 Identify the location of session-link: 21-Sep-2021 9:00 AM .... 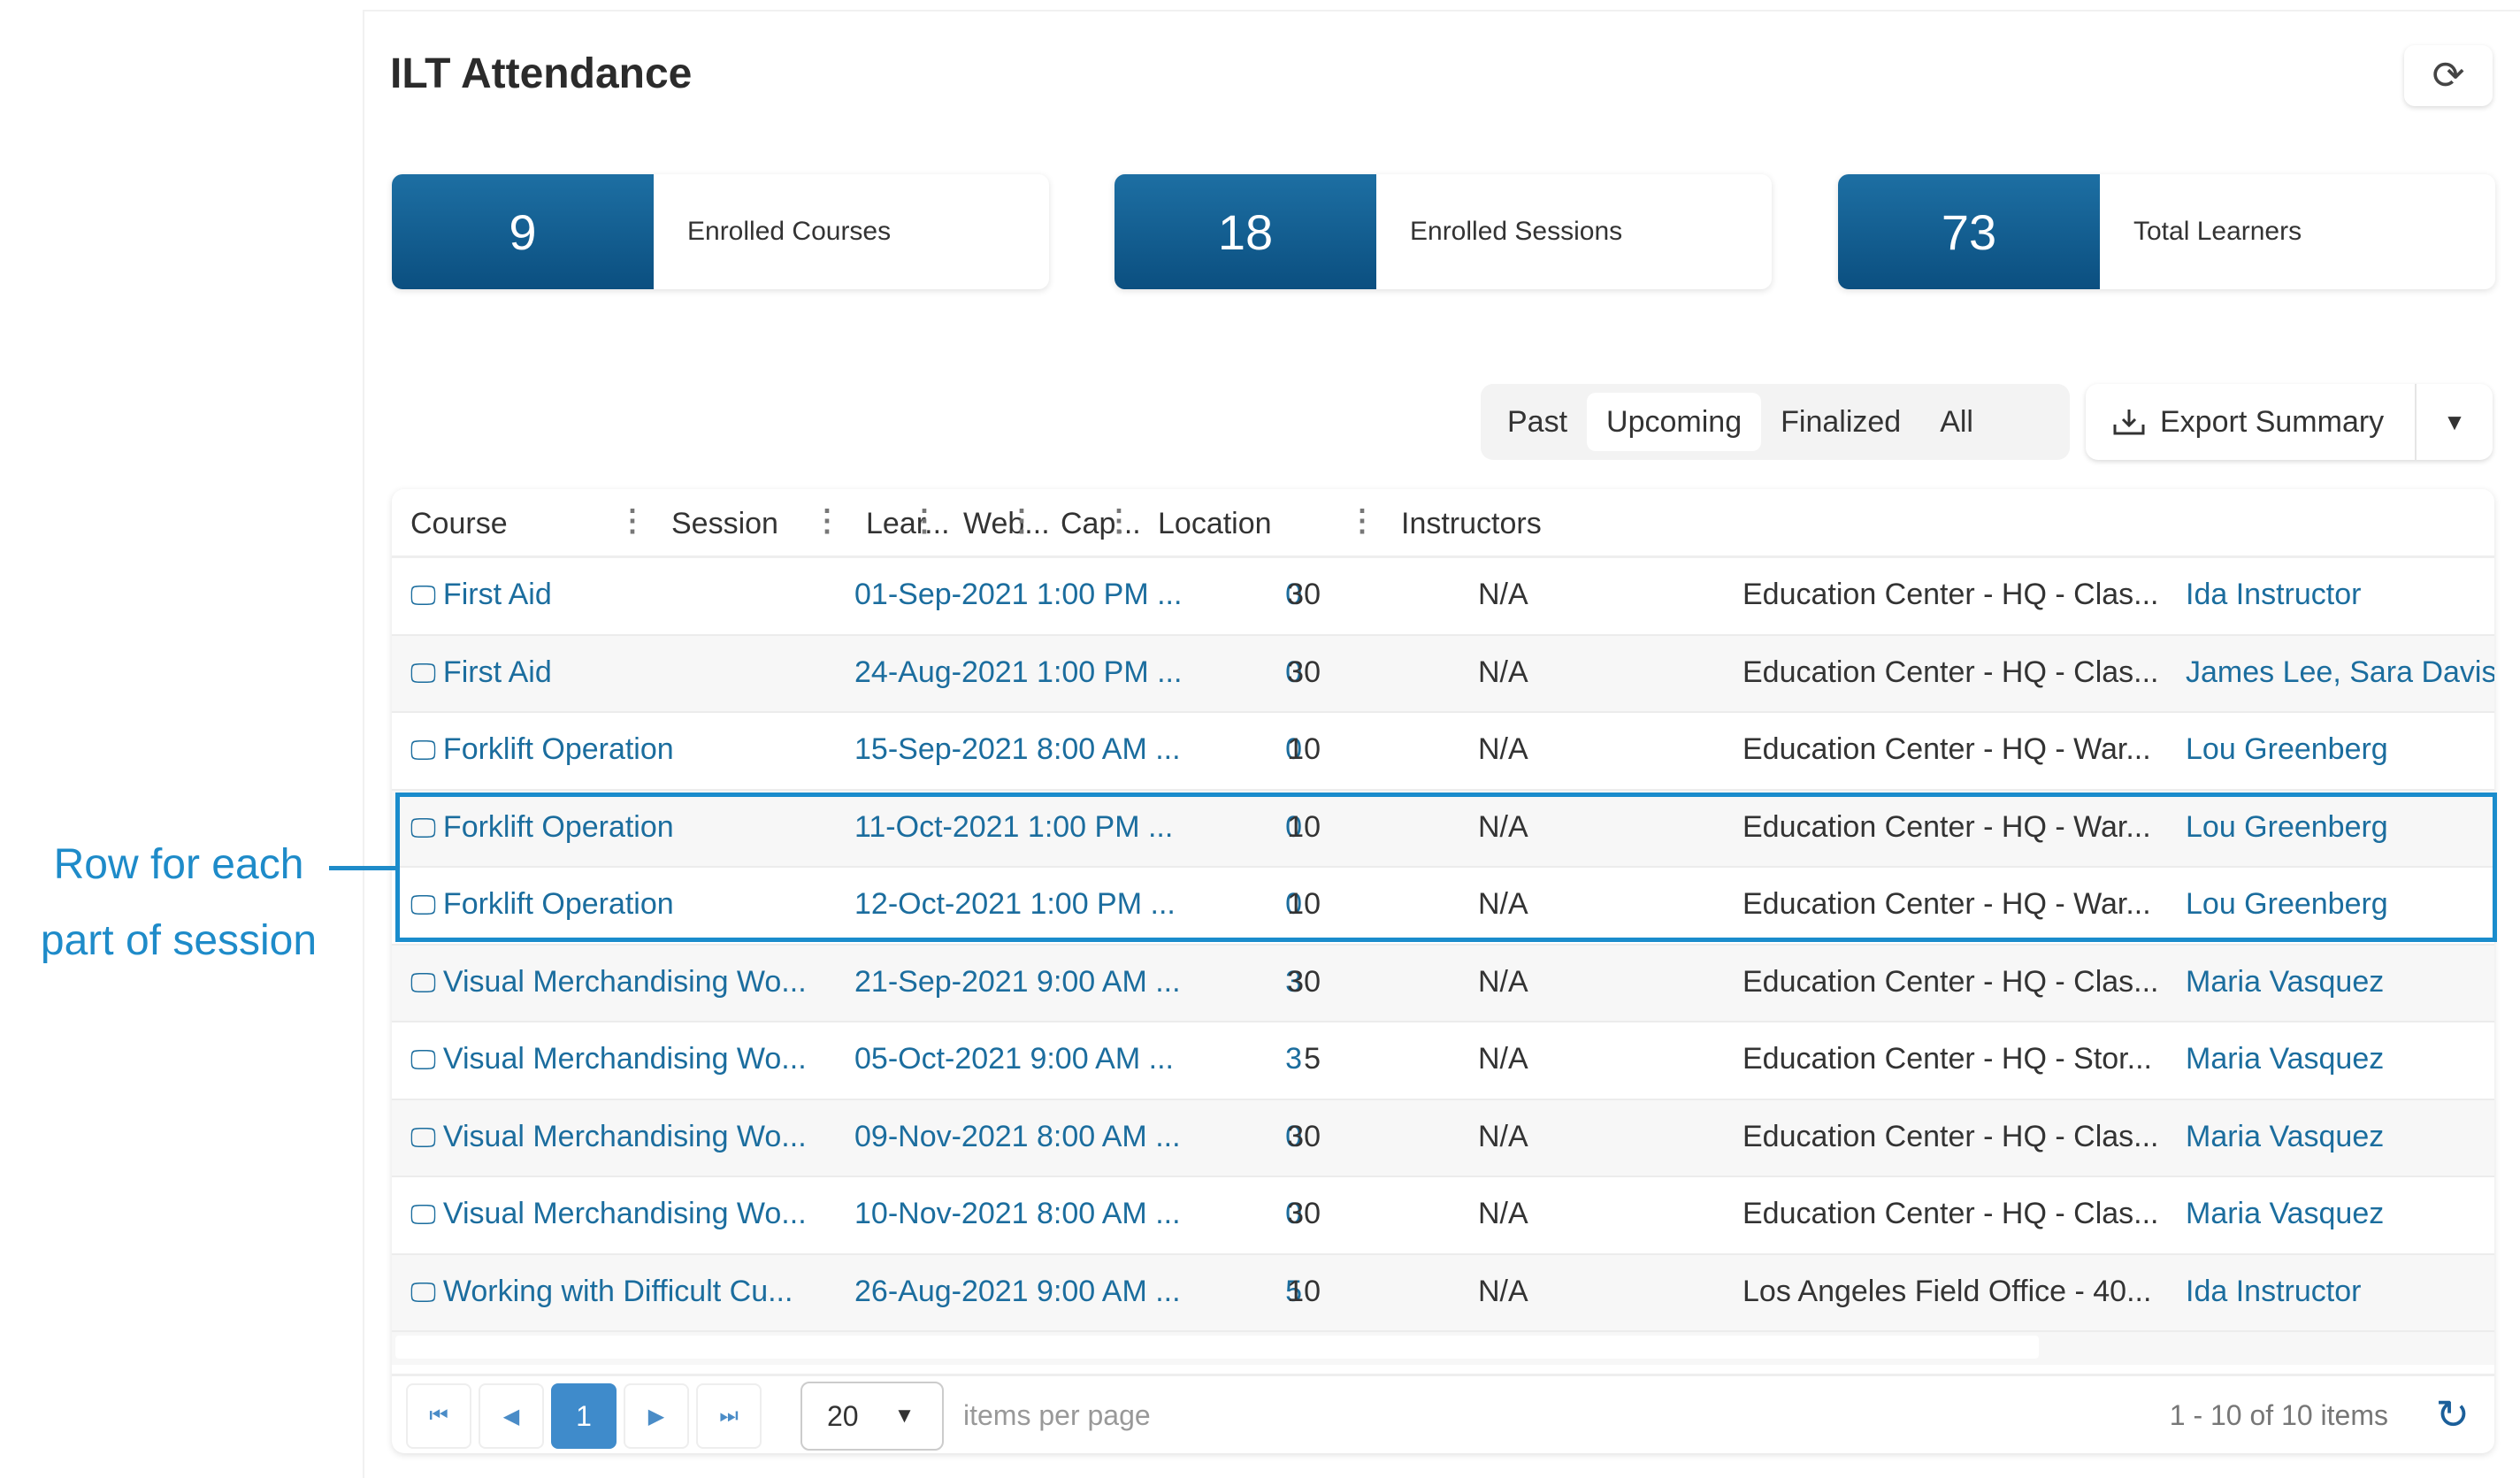
(1017, 982).